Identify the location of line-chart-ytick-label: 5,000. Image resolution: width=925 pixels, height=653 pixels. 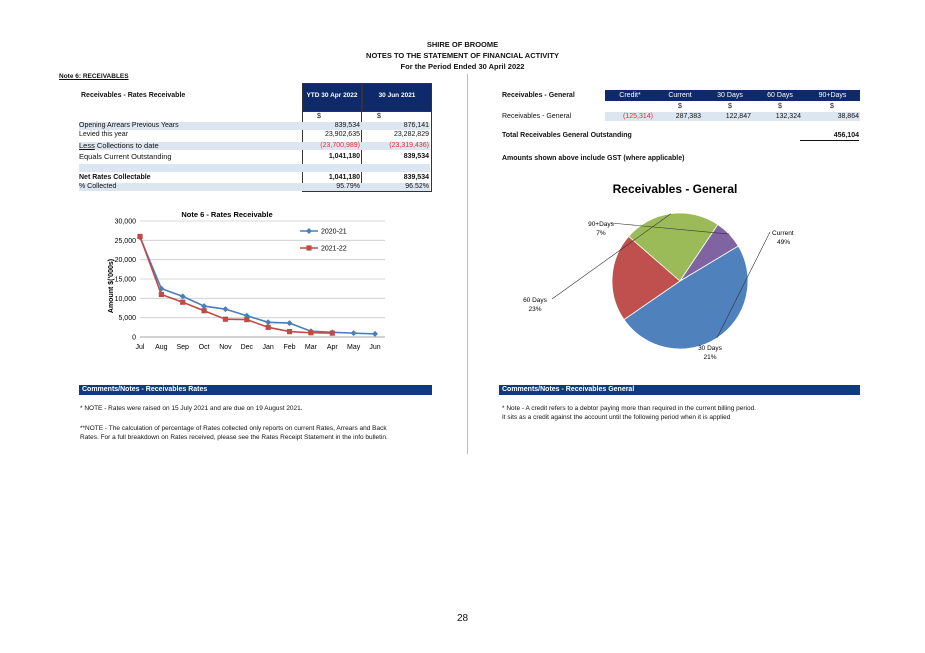
(127, 318).